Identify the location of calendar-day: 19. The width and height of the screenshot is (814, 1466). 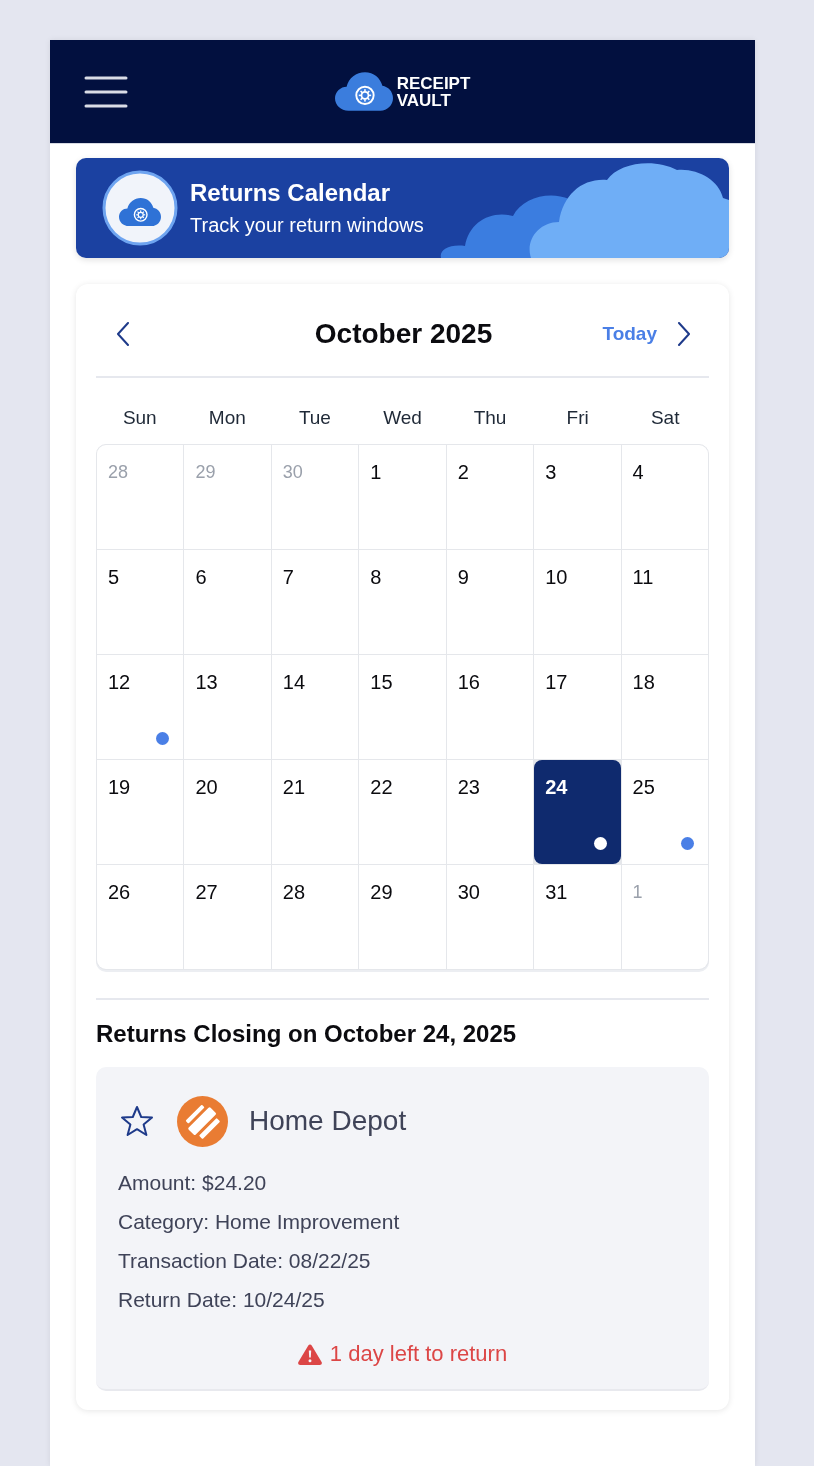
(140, 812).